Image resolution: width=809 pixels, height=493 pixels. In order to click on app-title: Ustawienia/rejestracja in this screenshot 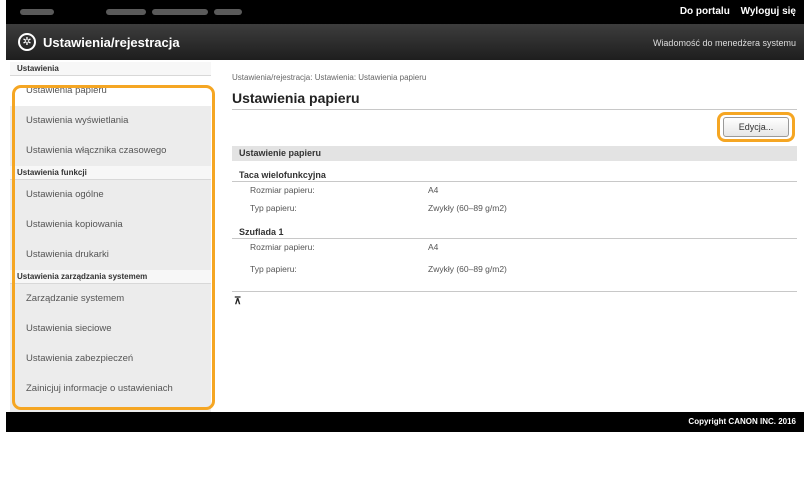, I will do `click(111, 42)`.